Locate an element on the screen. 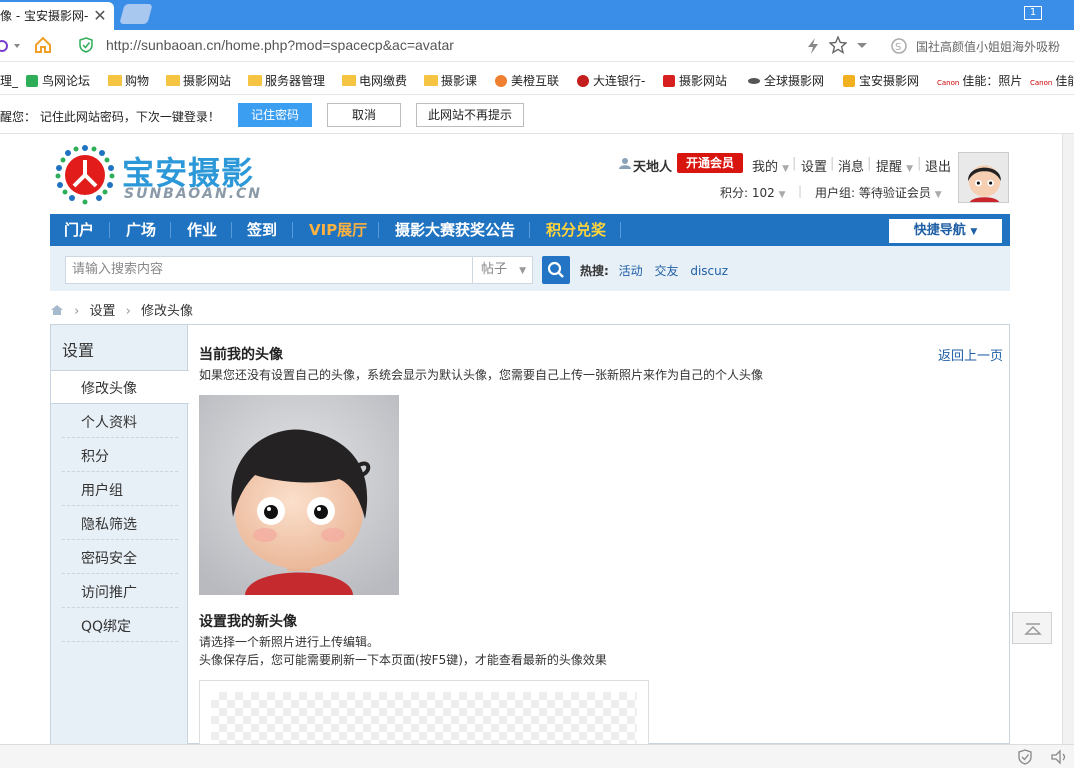  shield-icon is located at coordinates (1025, 757).